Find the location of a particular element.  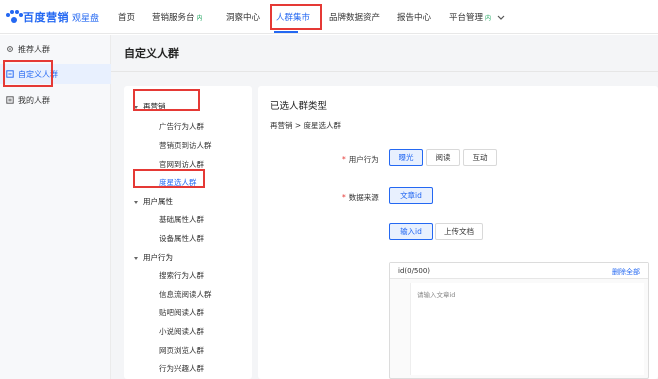

id-input-area: id(0/500) 删除全部 请输入文章id is located at coordinates (519, 320).